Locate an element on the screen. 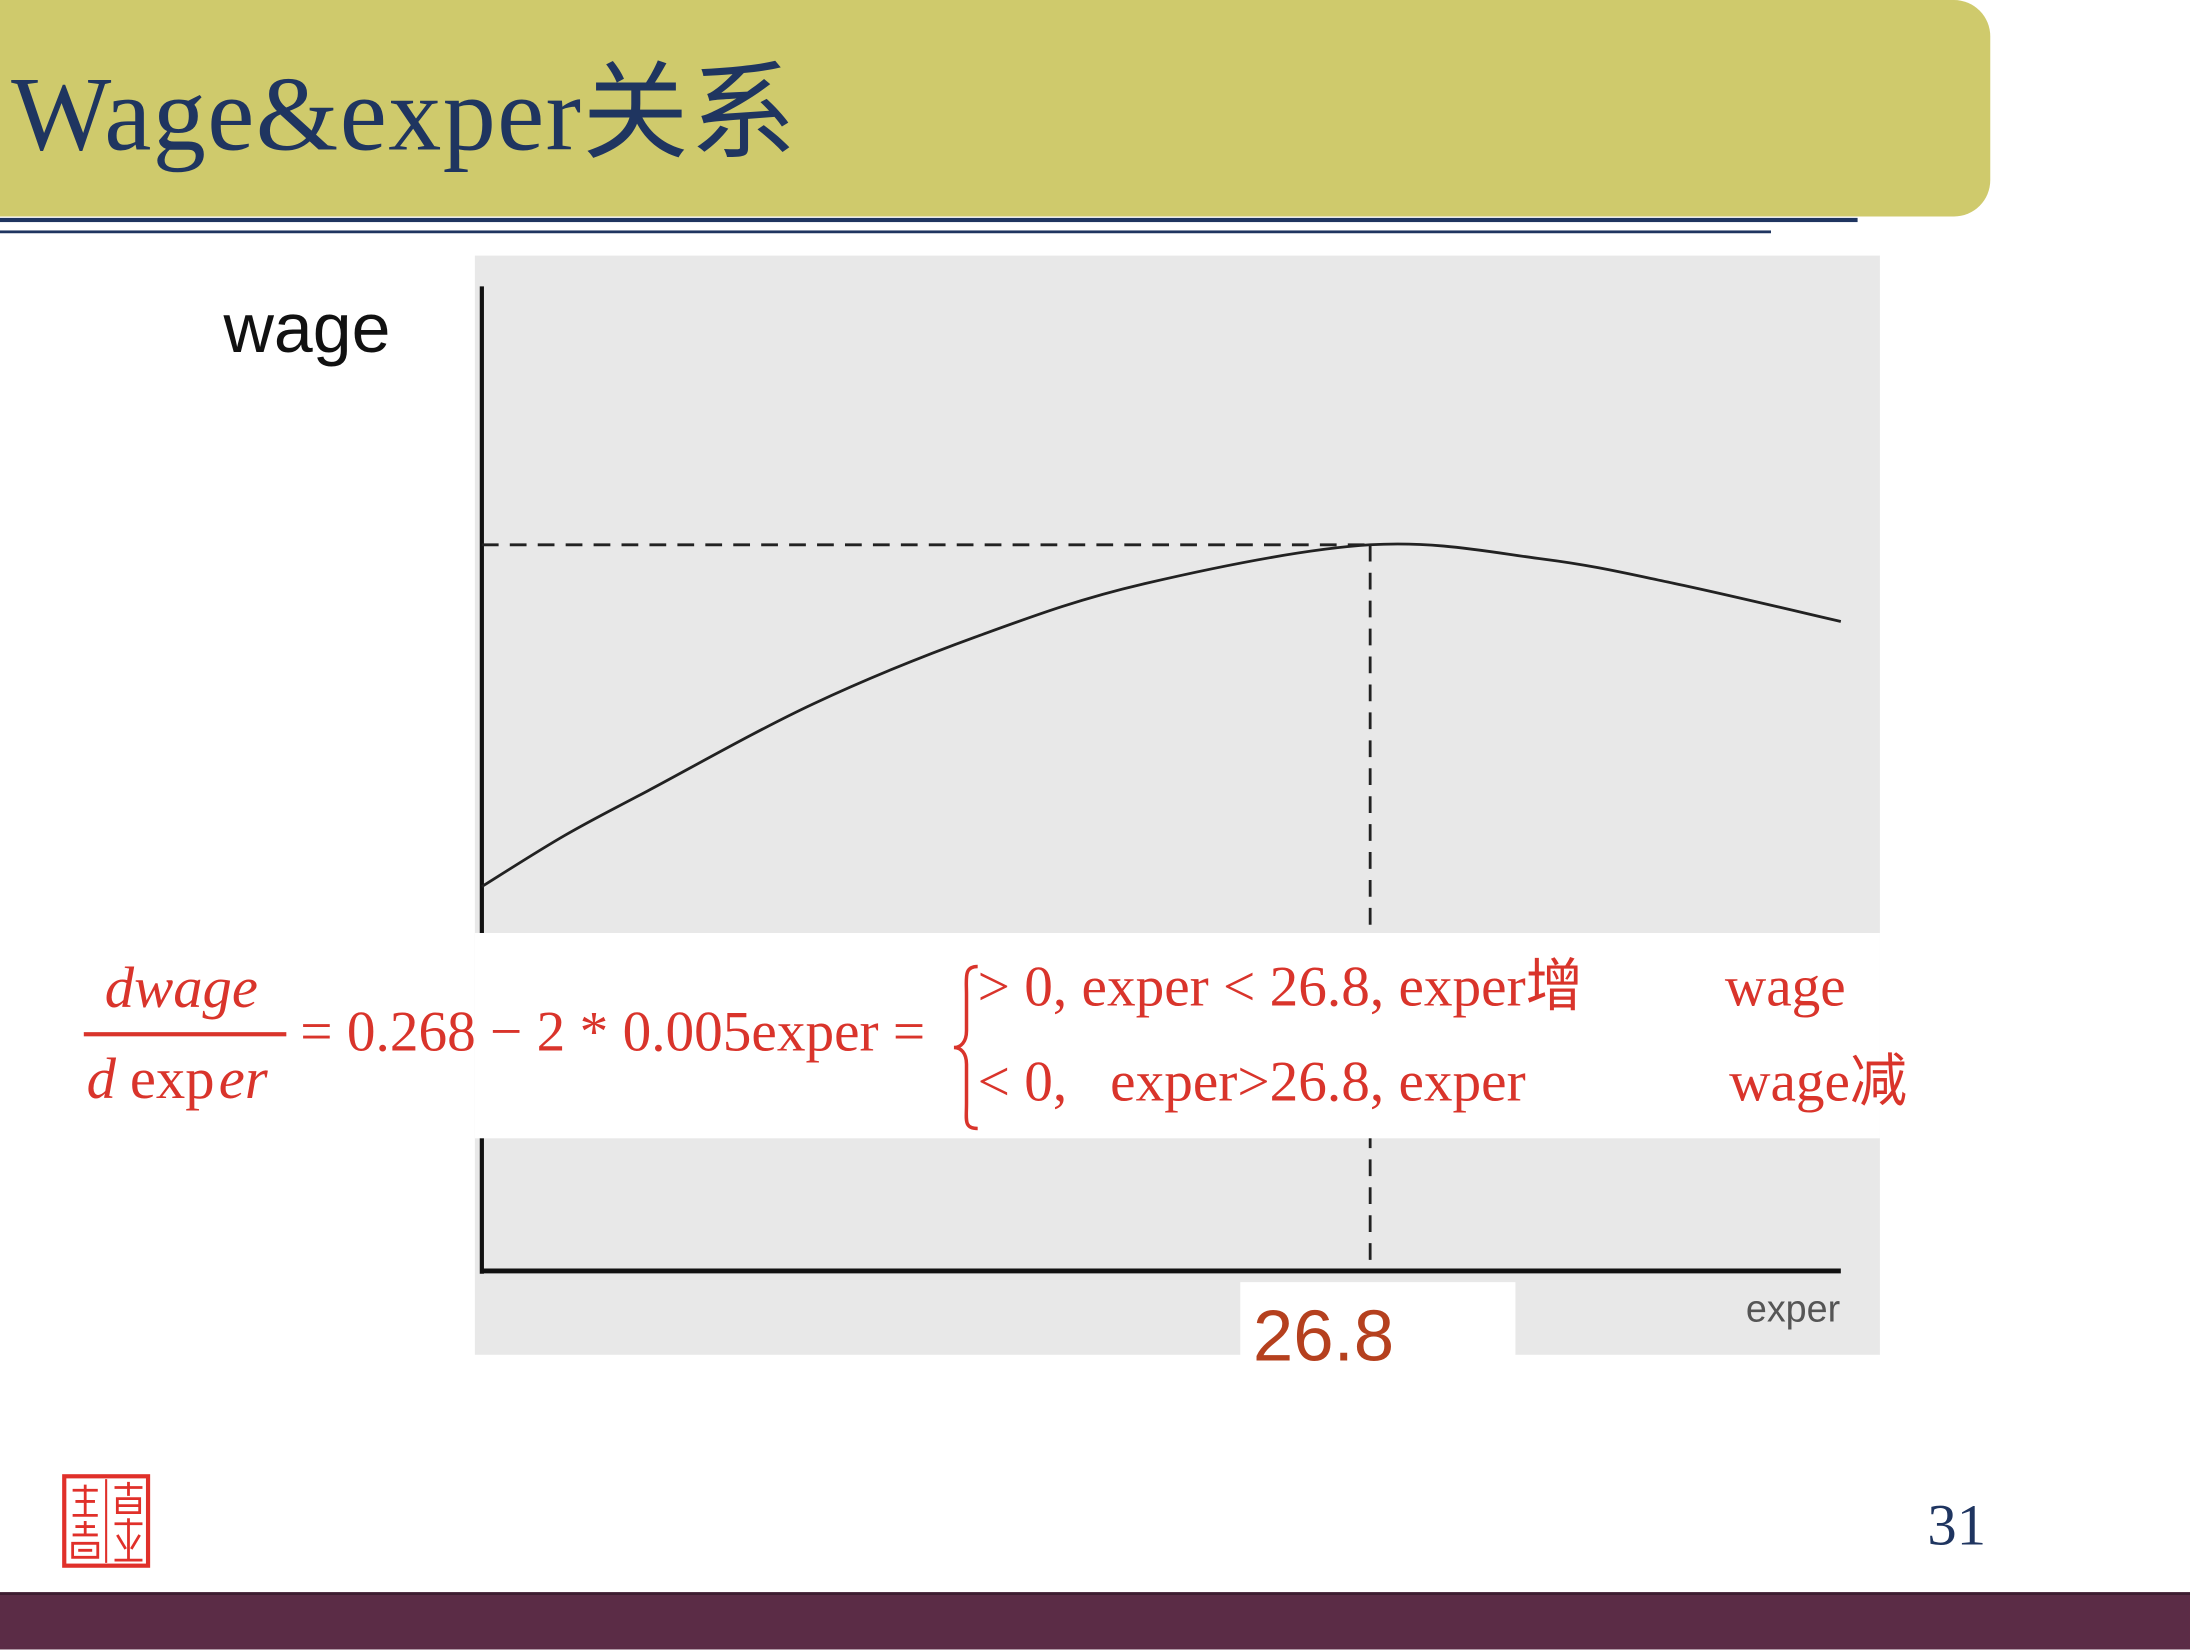 The image size is (2190, 1650). formula-case-negative: < 0, exper>26.8, exper is located at coordinates (1251, 1081).